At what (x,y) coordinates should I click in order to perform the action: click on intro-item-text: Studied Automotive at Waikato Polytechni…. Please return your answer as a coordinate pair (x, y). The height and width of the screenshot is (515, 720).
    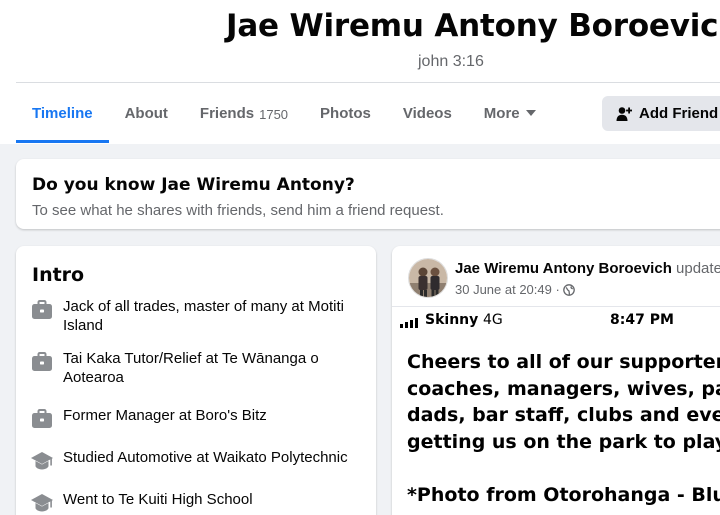
    Looking at the image, I should click on (205, 460).